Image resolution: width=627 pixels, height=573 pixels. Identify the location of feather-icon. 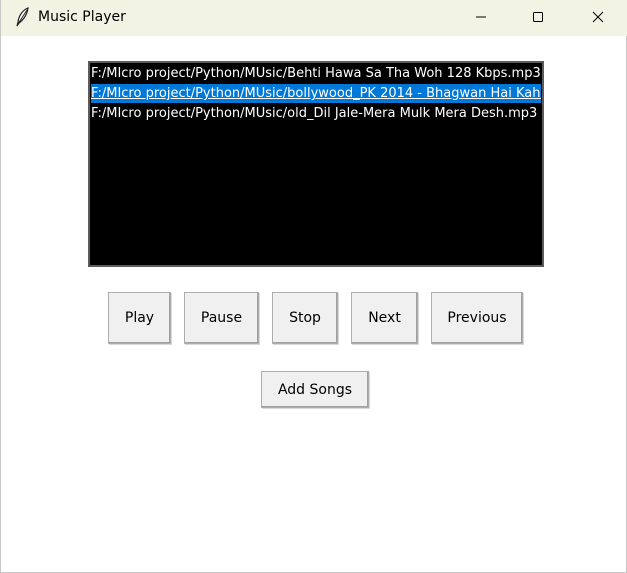
(23, 17).